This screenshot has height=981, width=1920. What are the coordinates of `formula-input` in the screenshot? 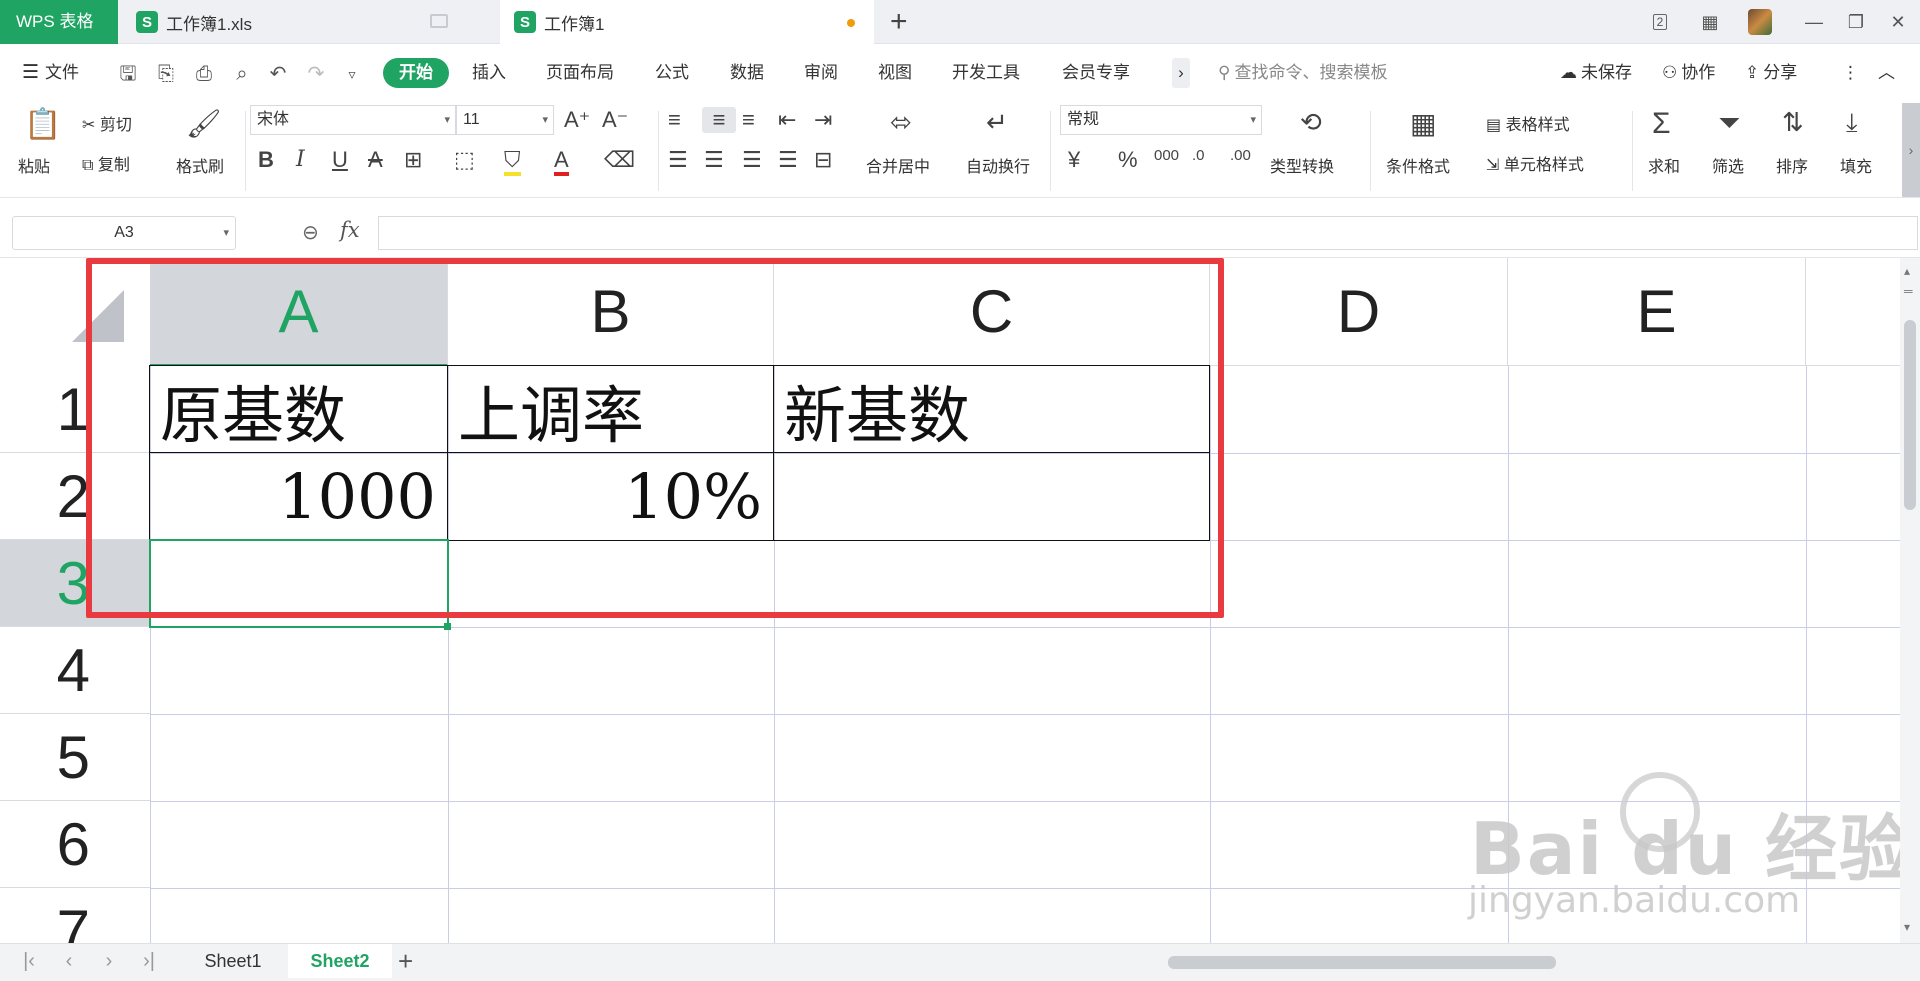 It's located at (1148, 233).